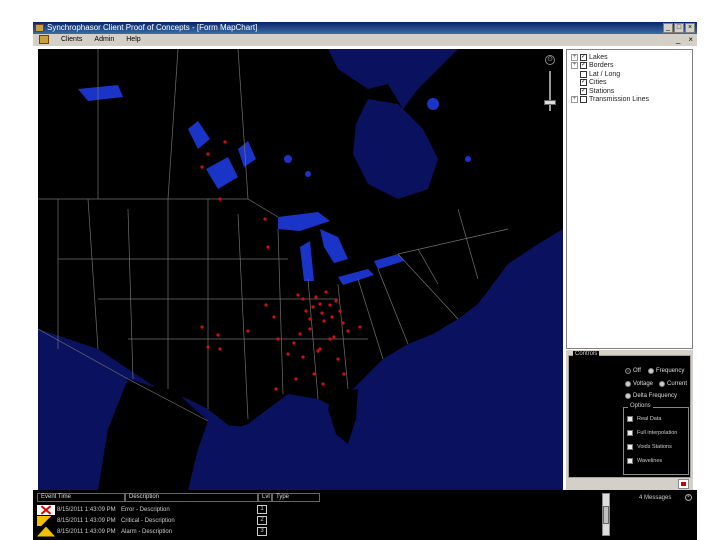 This screenshot has height=540, width=720. Describe the element at coordinates (605, 74) in the screenshot. I see `layer-label: Lat / Long` at that location.